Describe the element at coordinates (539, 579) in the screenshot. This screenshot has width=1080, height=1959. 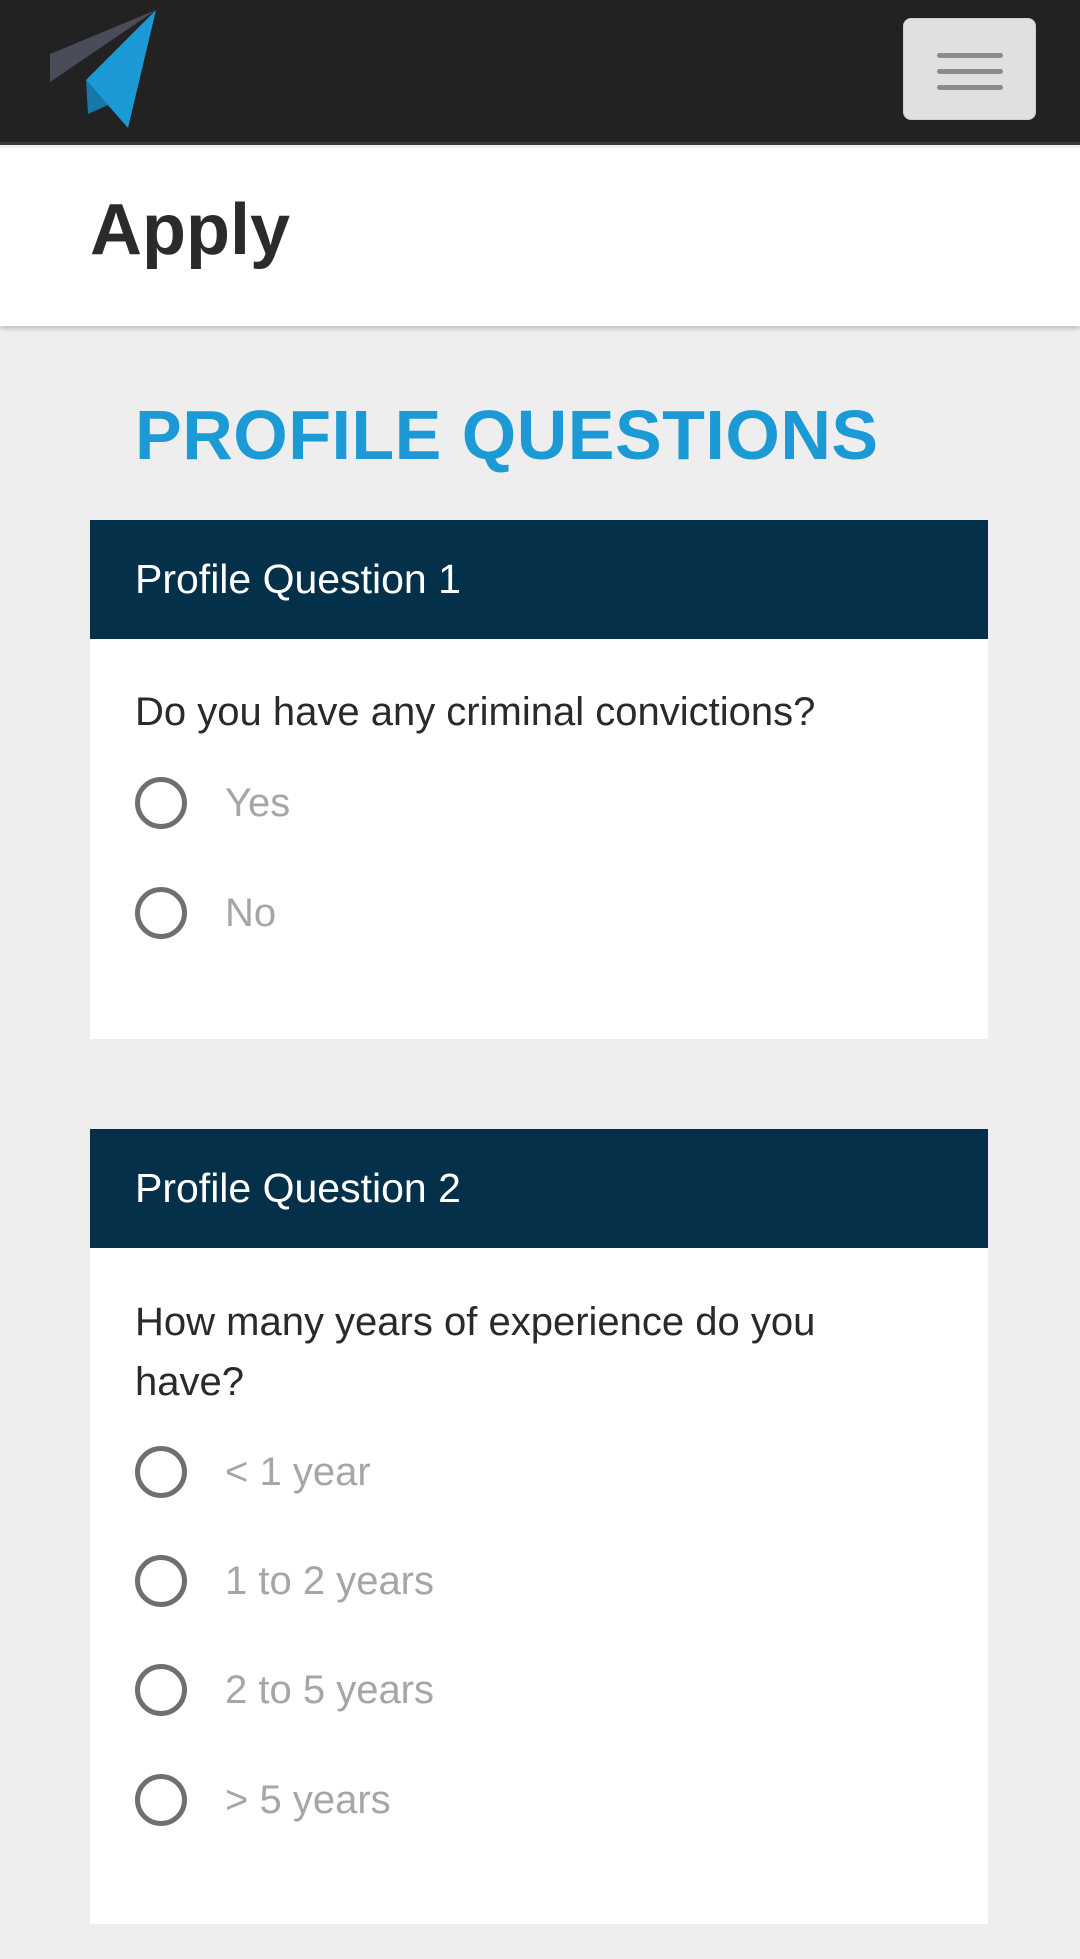
I see `card-header: Profile Question 1` at that location.